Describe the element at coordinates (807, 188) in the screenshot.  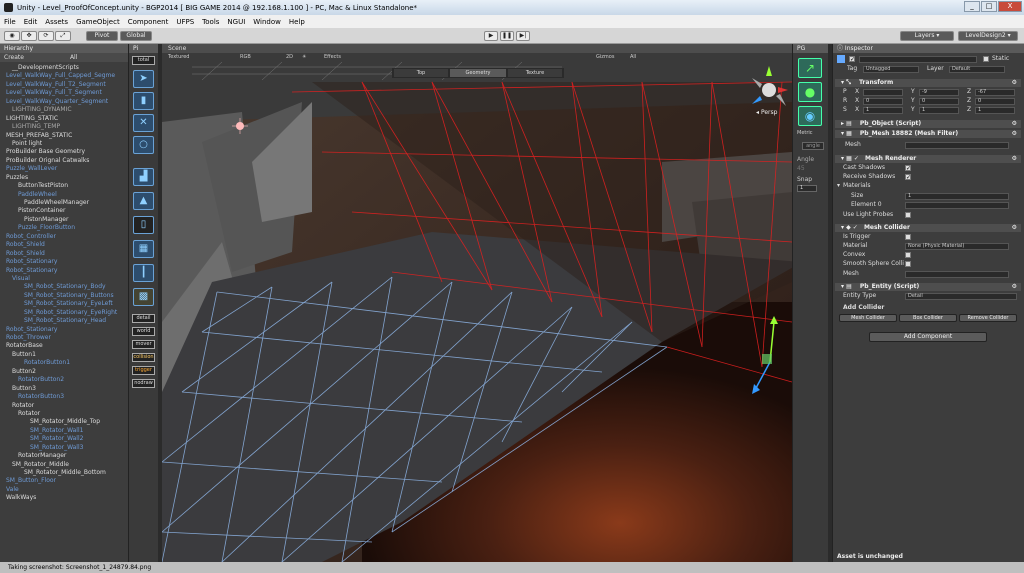
I see `snap-input: 1` at that location.